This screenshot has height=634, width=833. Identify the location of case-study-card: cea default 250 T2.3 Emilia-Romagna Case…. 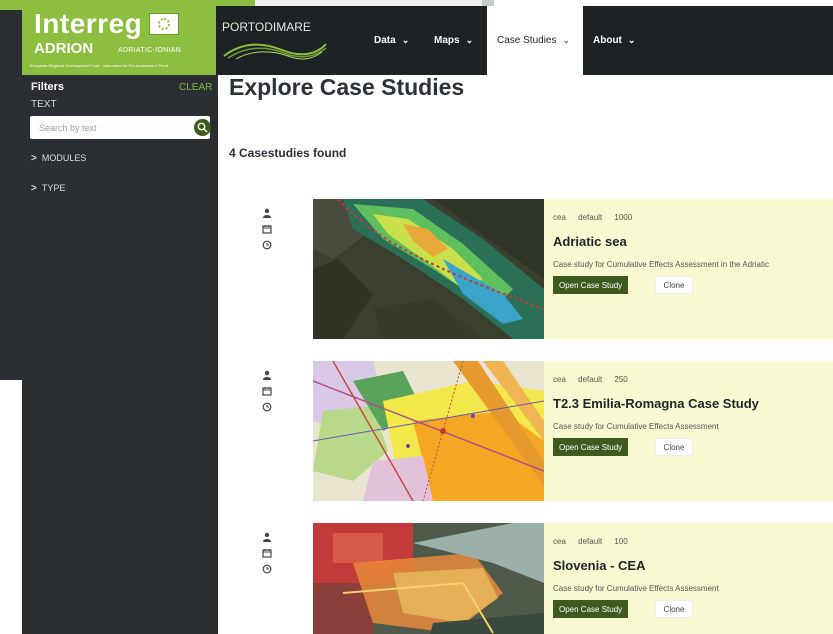
(688, 431).